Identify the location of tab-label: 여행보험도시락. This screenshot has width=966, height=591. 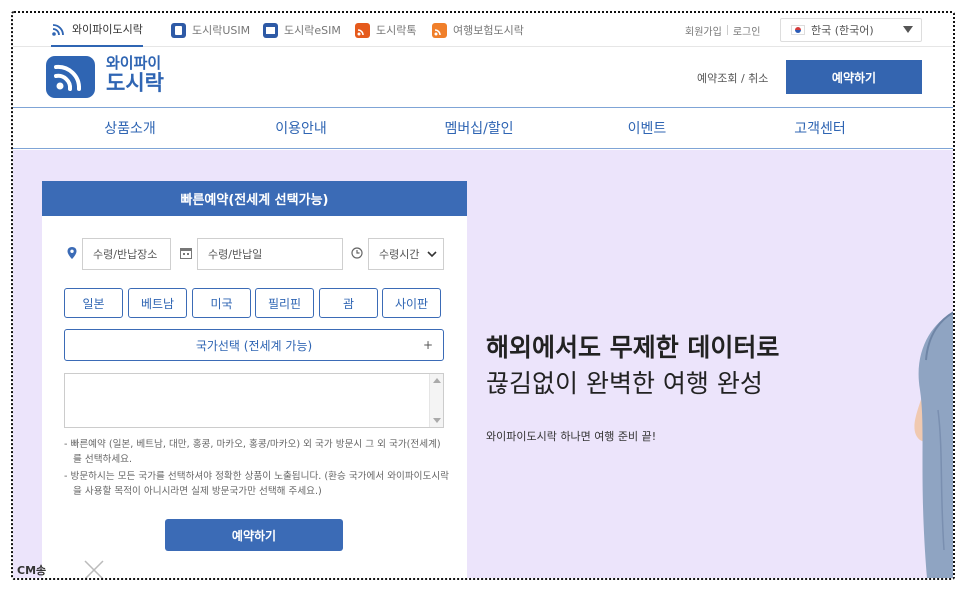
(488, 30).